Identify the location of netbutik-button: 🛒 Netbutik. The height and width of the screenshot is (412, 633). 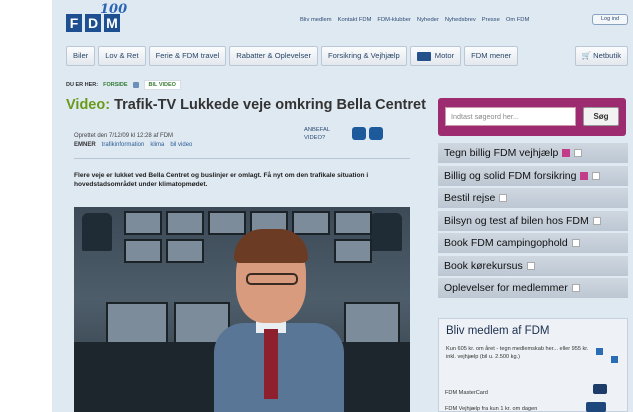
(601, 56).